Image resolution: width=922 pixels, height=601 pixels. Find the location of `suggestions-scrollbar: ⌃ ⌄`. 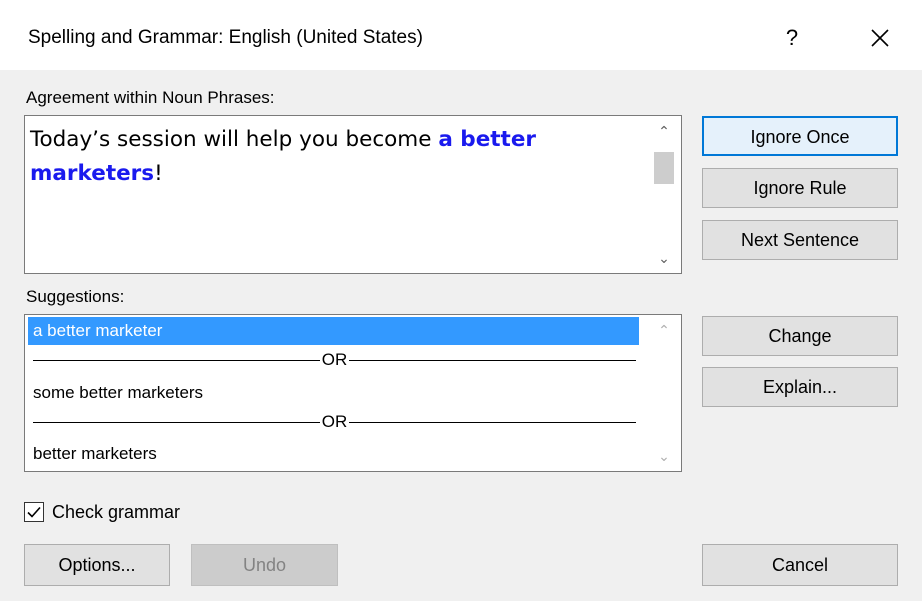

suggestions-scrollbar: ⌃ ⌄ is located at coordinates (664, 393).